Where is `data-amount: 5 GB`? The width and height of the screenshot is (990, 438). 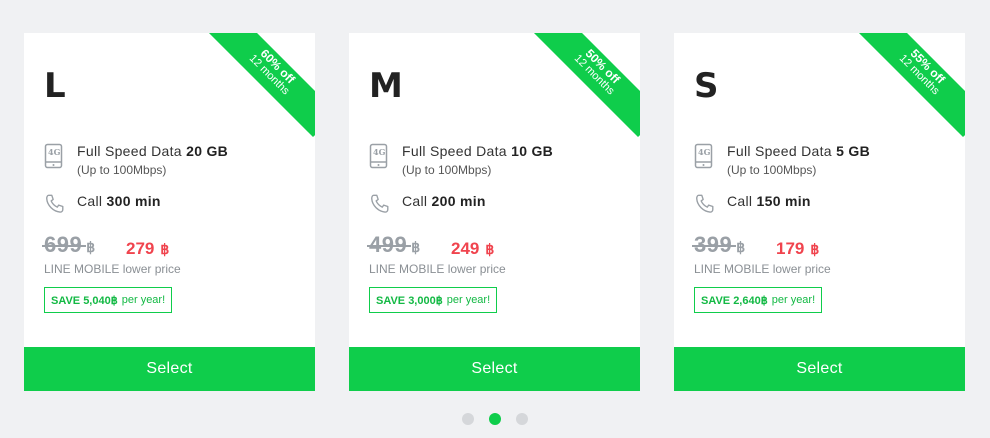
data-amount: 5 GB is located at coordinates (853, 151).